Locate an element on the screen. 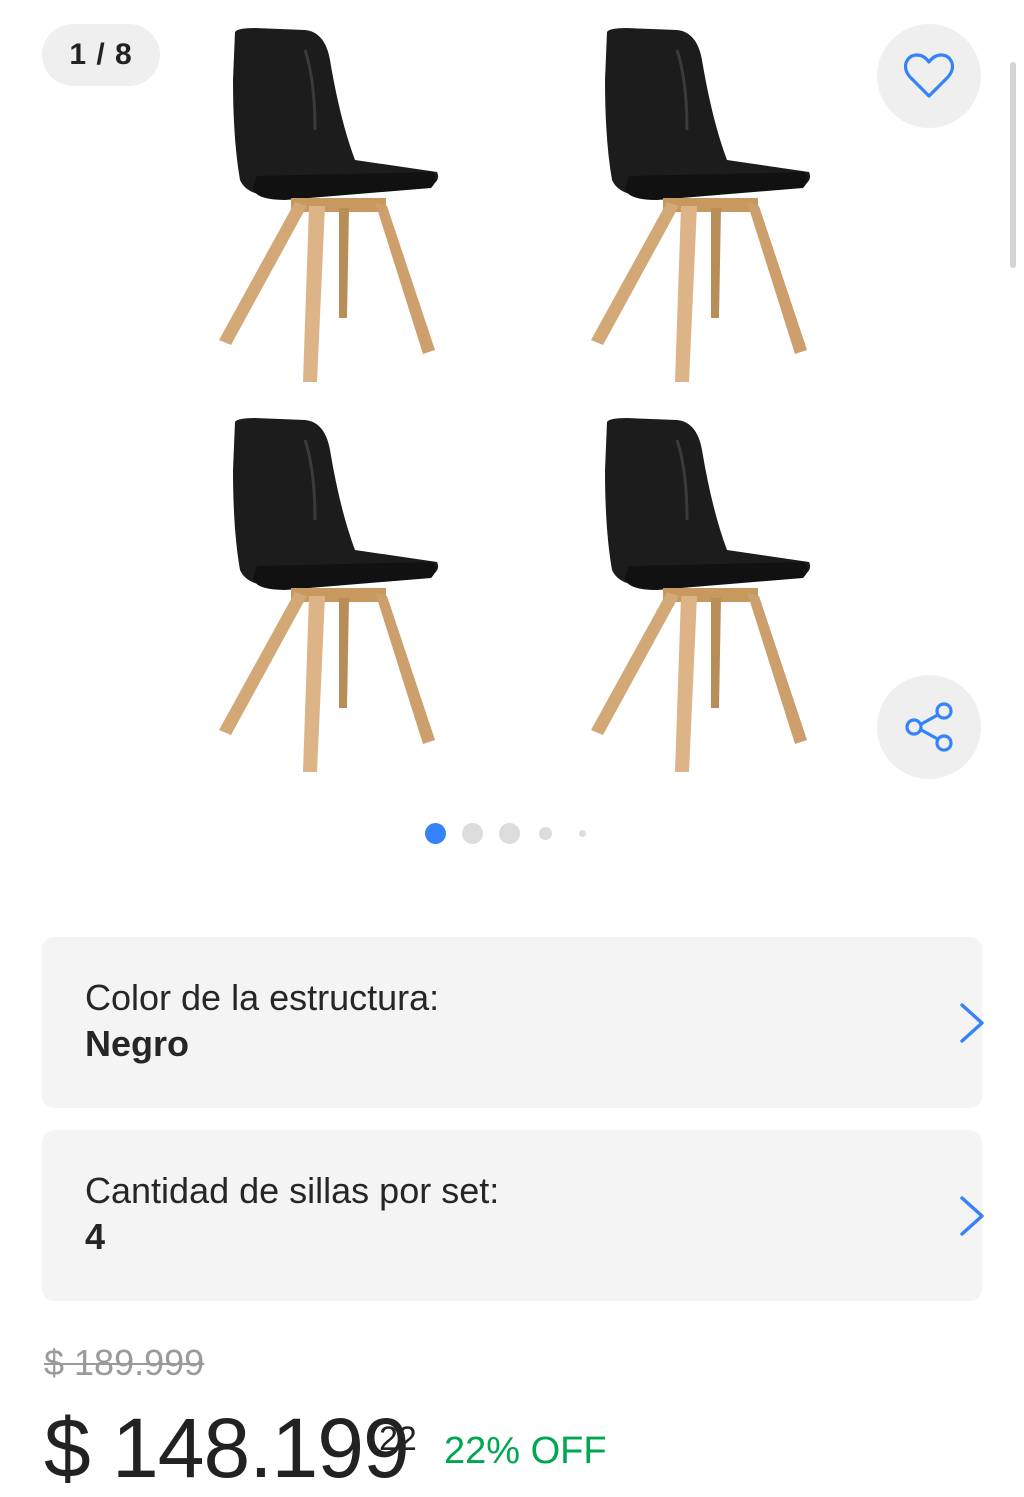 The width and height of the screenshot is (1024, 1497). pagination-dot-active is located at coordinates (435, 833).